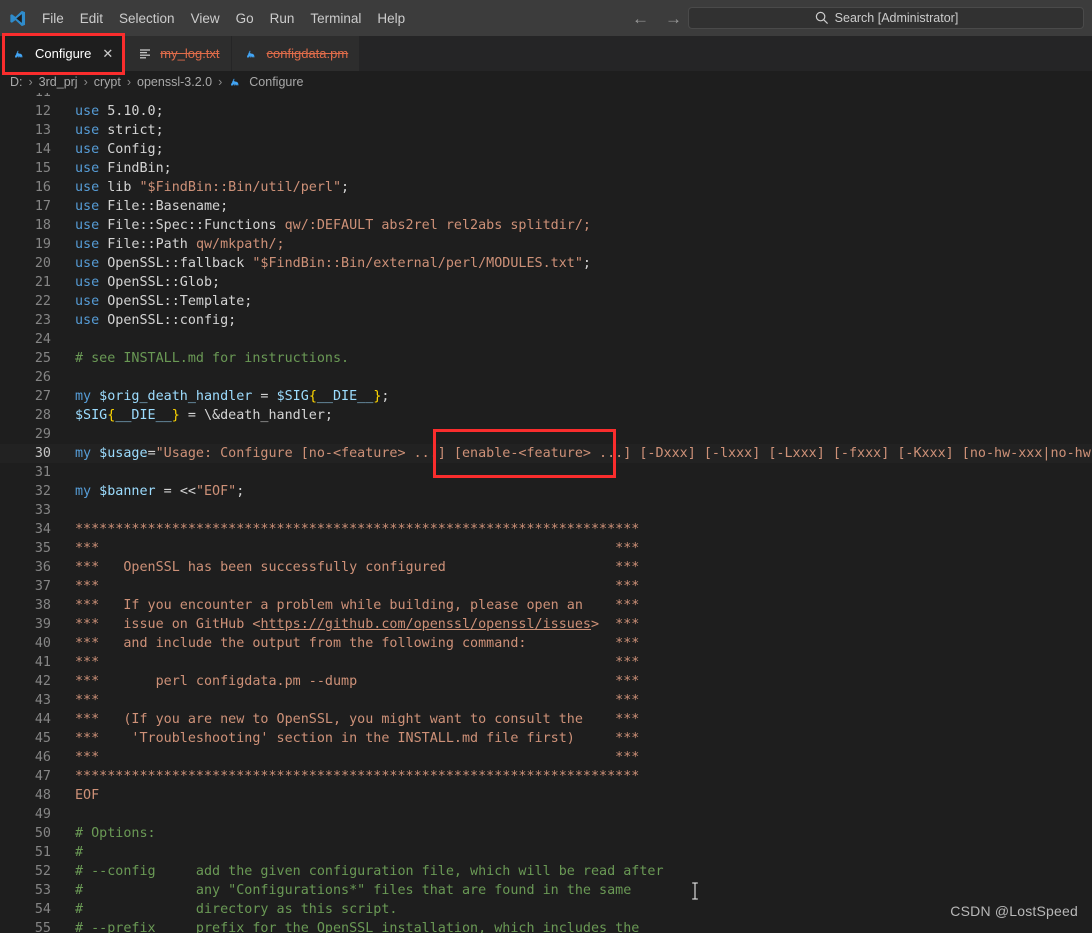 Image resolution: width=1092 pixels, height=933 pixels. What do you see at coordinates (546, 244) in the screenshot?
I see `code-line: 19 use File::Path qw/mkpath/;` at bounding box center [546, 244].